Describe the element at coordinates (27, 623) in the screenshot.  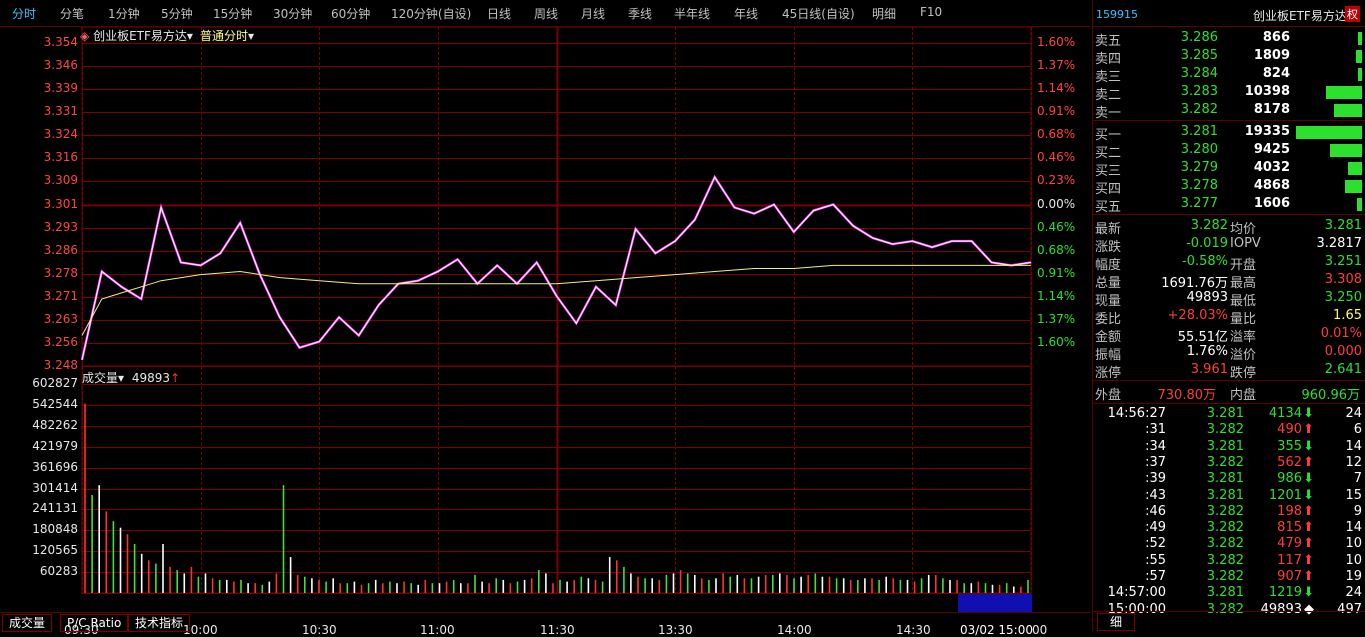
I see `bottom-tab-0: 成交量` at that location.